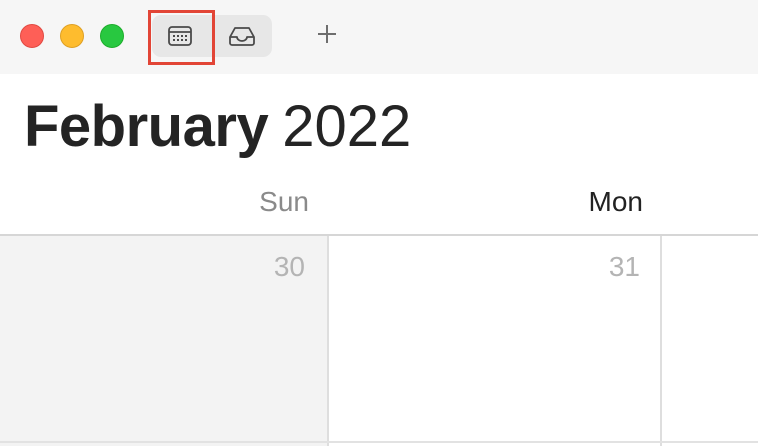  Describe the element at coordinates (72, 36) in the screenshot. I see `window-minimize-button` at that location.